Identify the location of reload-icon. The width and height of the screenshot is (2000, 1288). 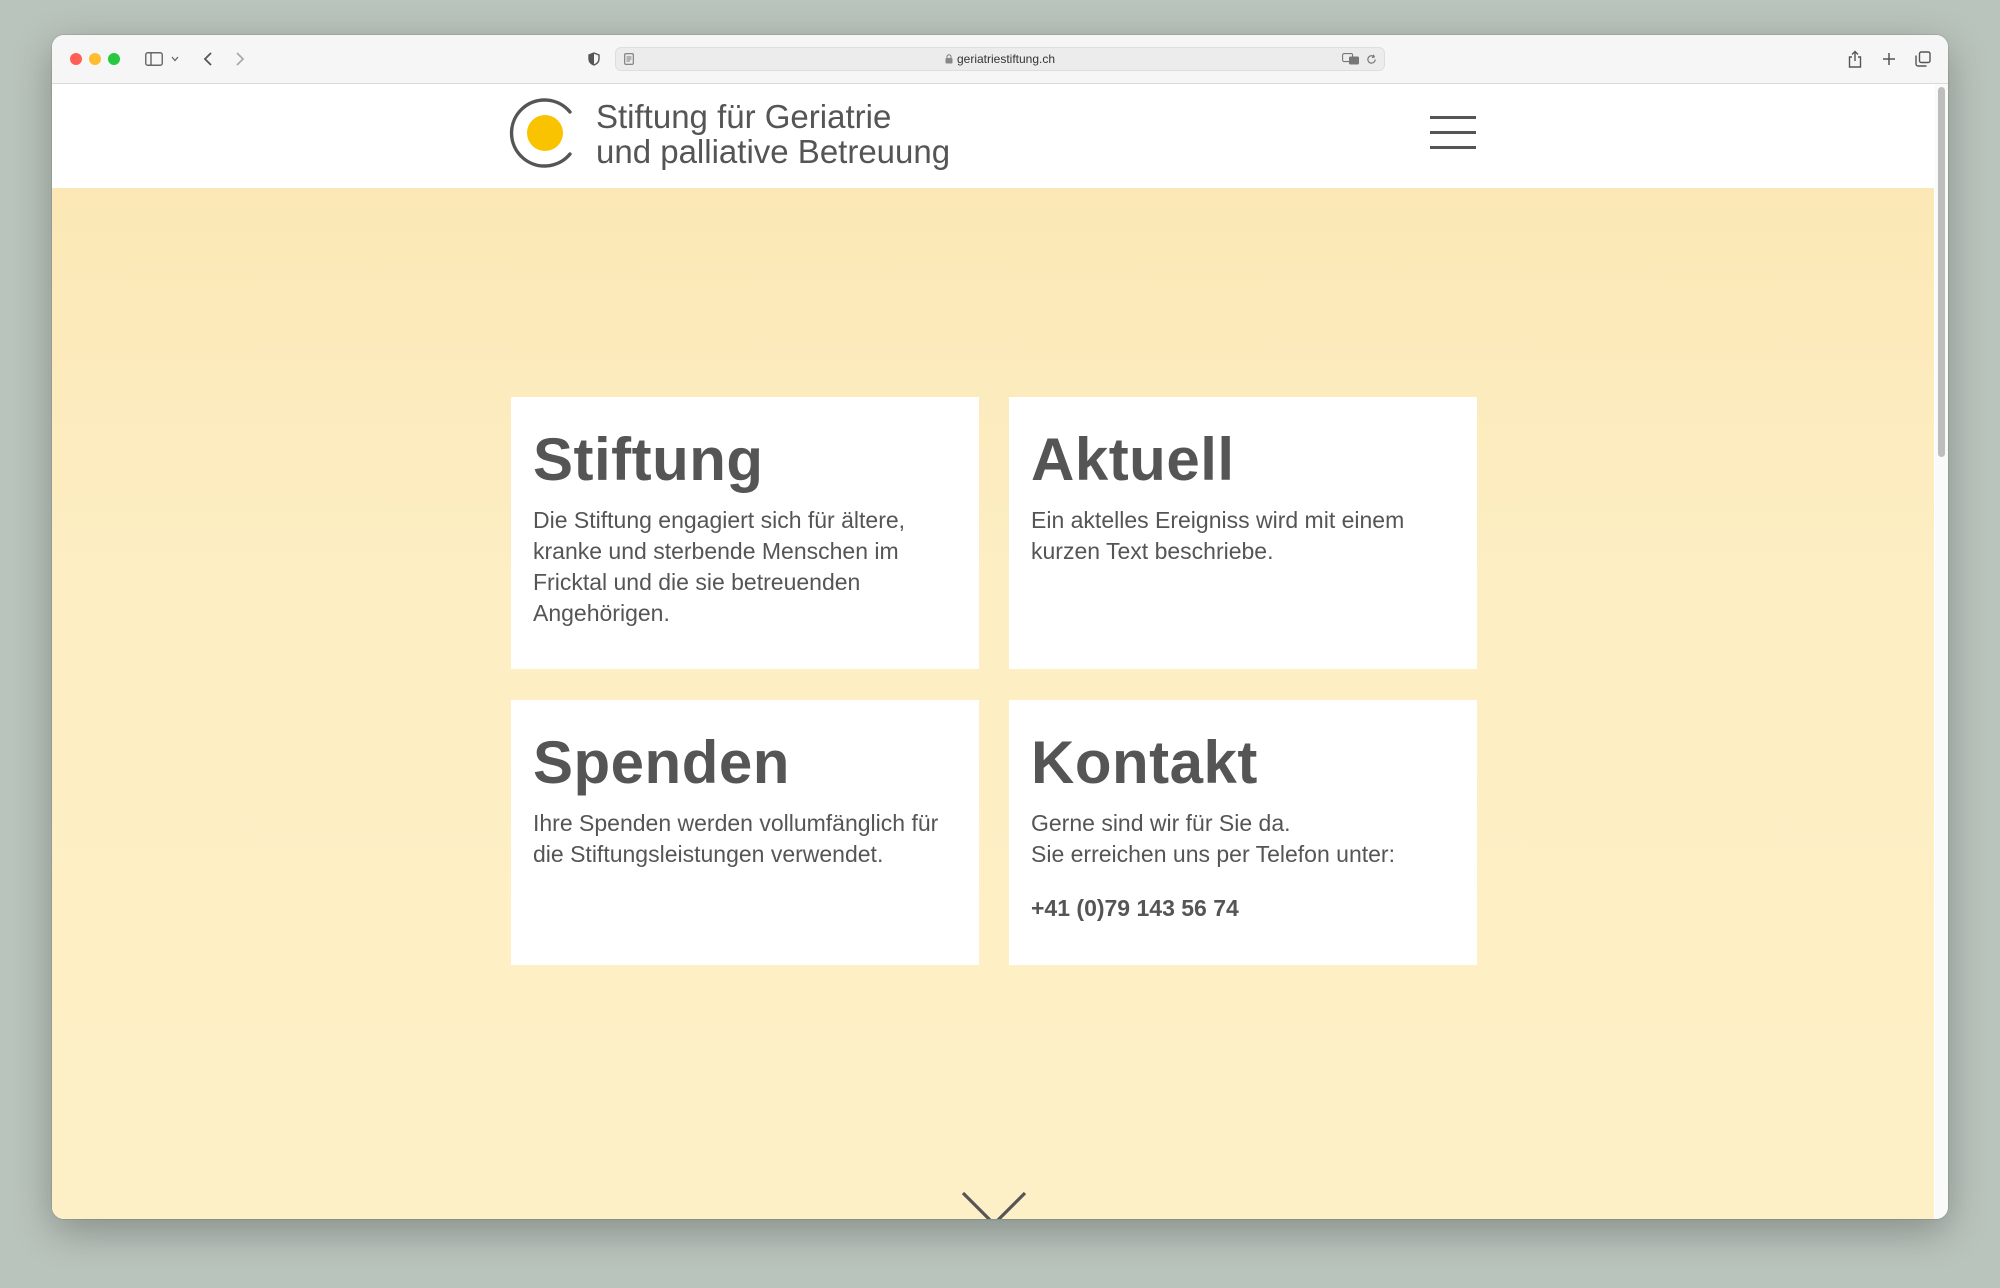
(1371, 59).